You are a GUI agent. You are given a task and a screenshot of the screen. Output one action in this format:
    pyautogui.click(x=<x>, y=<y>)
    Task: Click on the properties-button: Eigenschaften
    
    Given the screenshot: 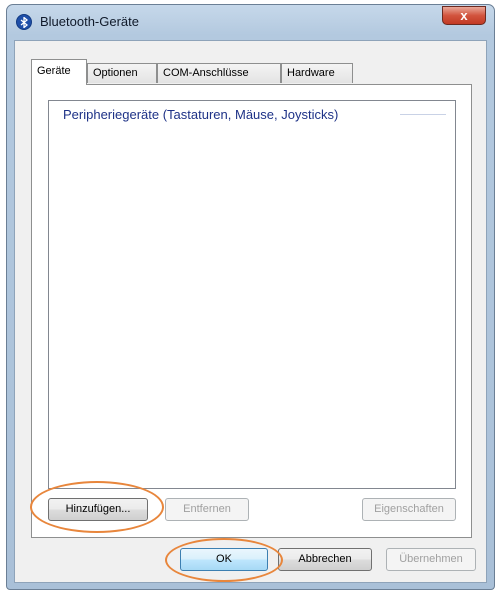 What is the action you would take?
    pyautogui.click(x=409, y=509)
    